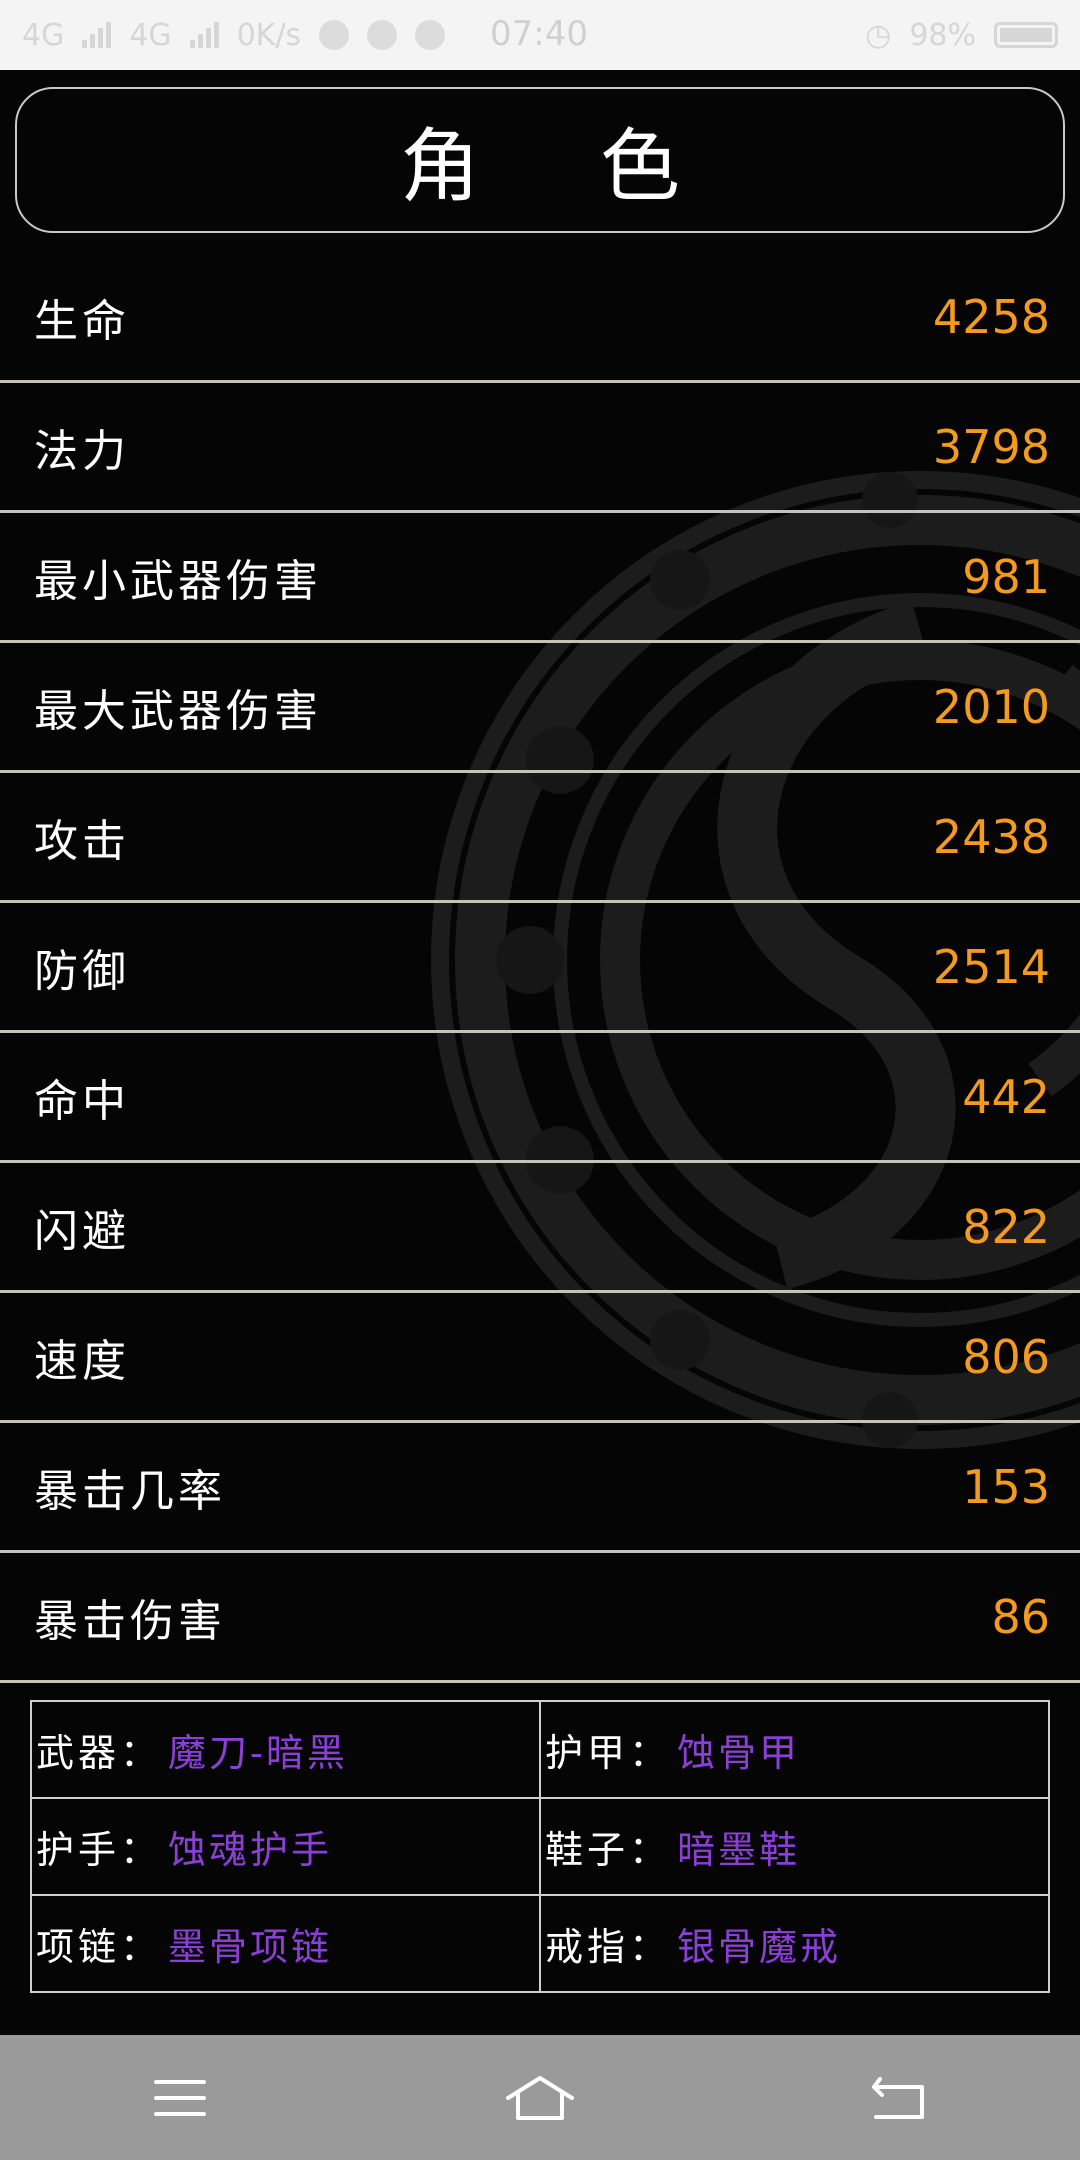 The height and width of the screenshot is (2160, 1080). I want to click on stat-label: 暴击伤害, so click(130, 1621).